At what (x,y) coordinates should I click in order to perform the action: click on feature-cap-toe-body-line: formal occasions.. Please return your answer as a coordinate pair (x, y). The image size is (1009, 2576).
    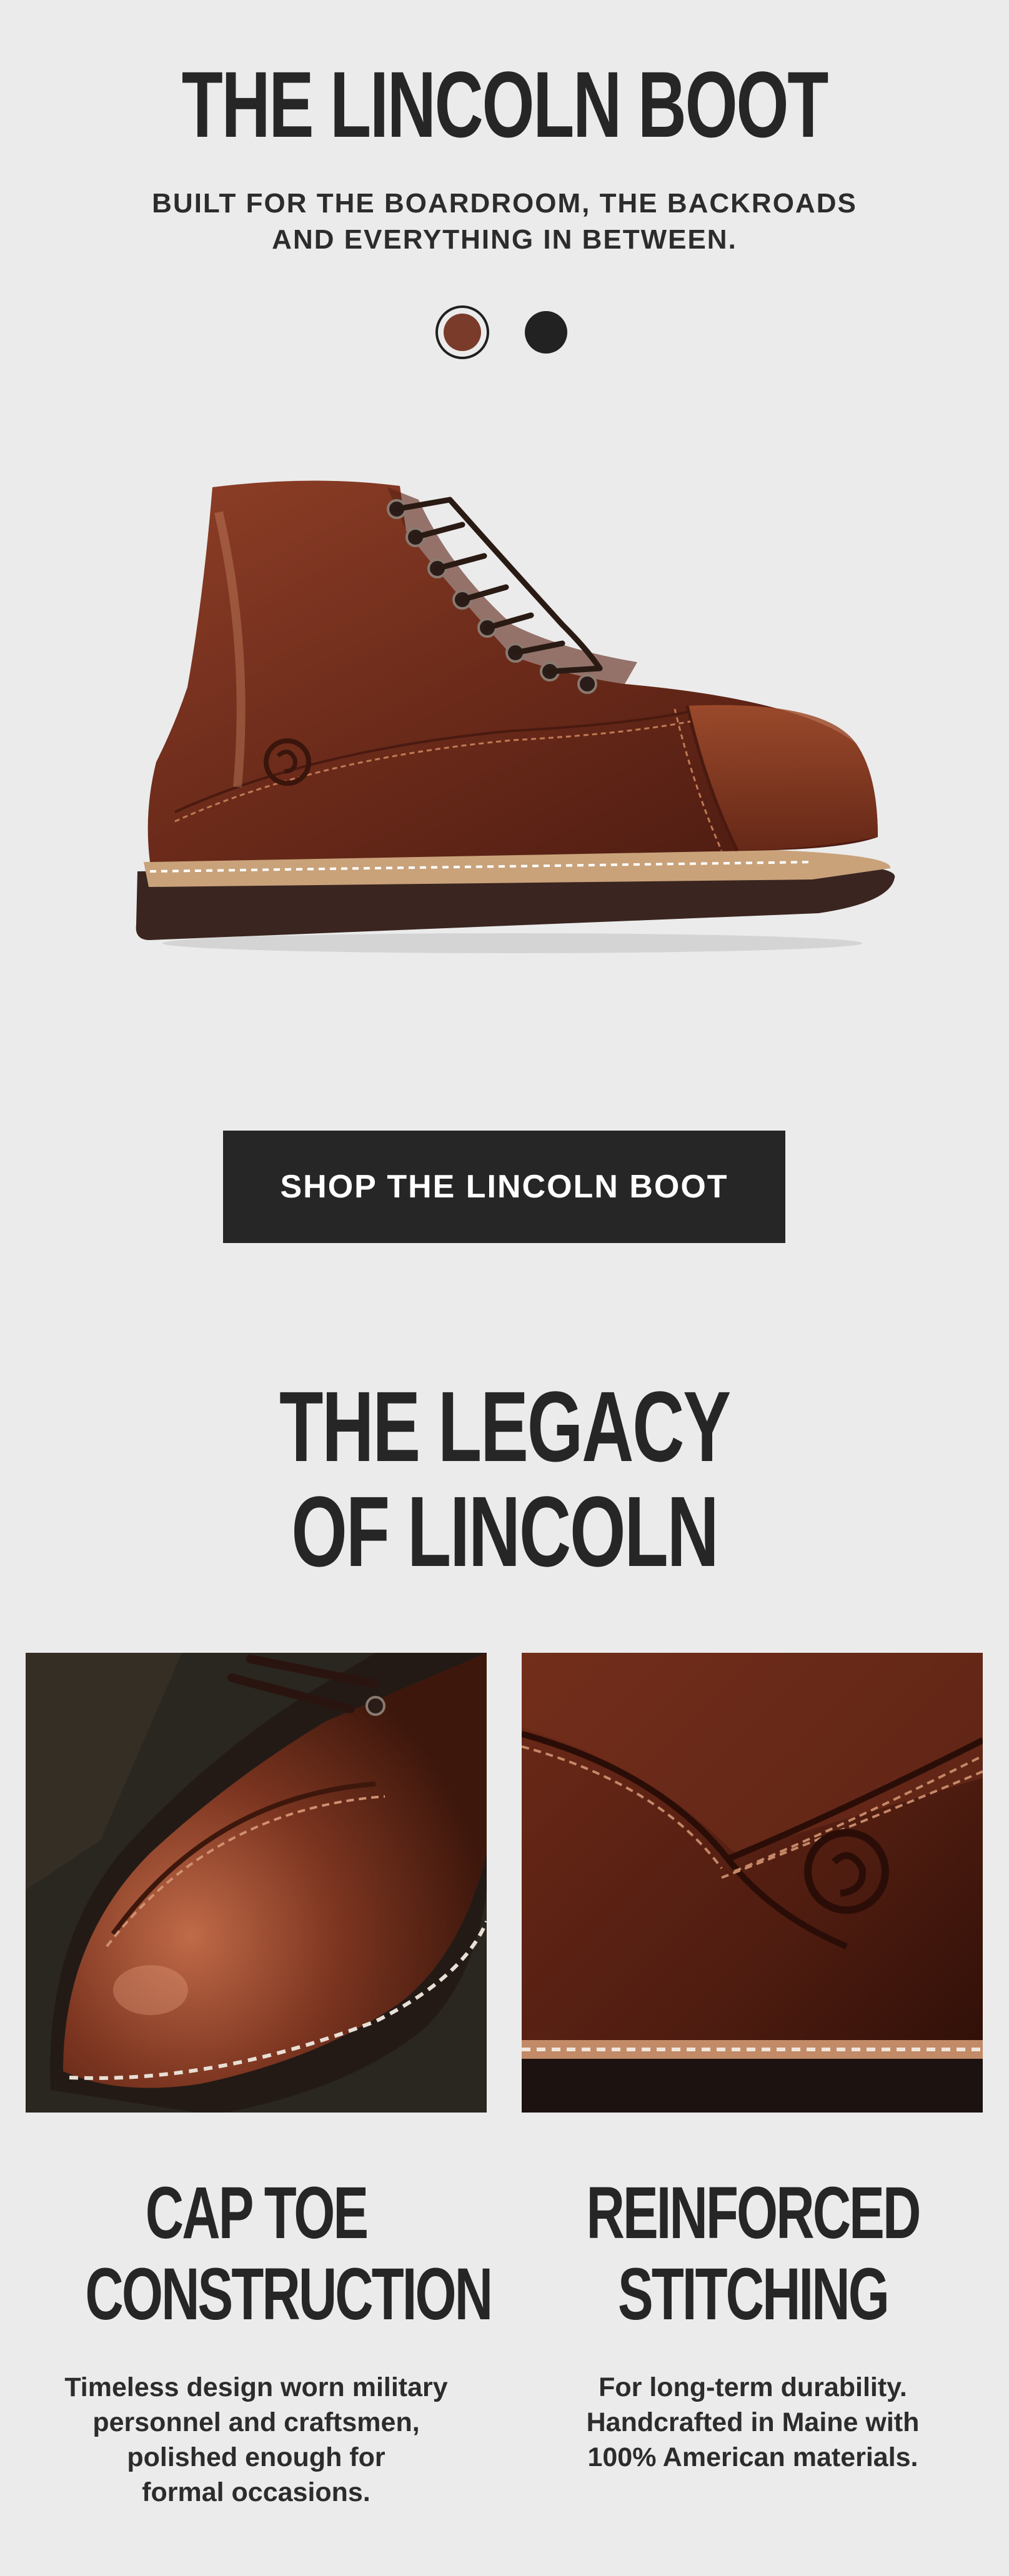
    Looking at the image, I should click on (256, 2492).